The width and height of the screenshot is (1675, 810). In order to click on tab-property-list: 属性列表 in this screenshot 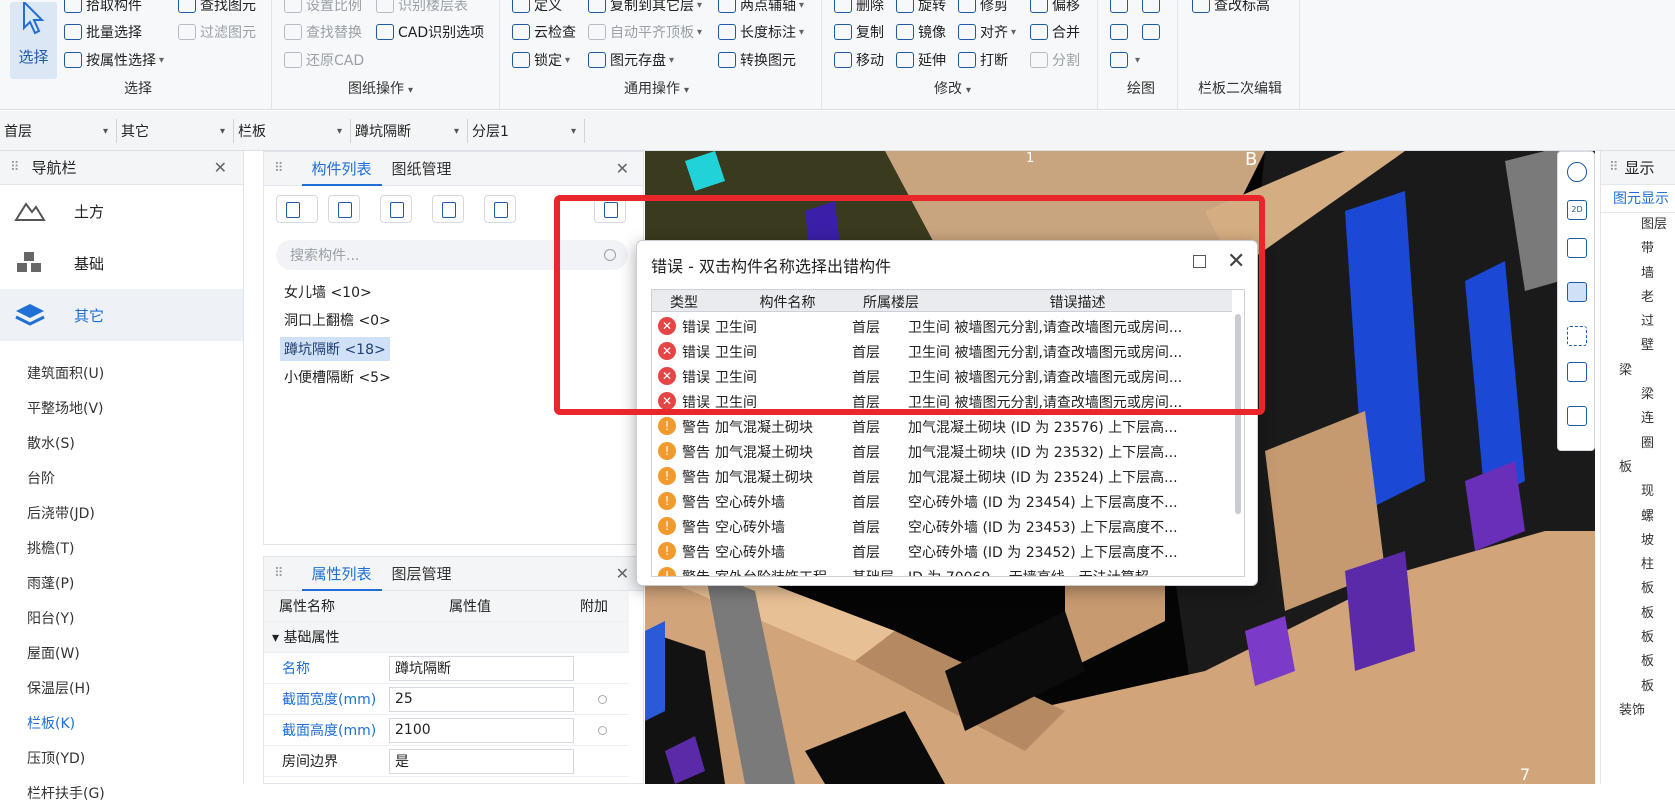, I will do `click(341, 574)`.